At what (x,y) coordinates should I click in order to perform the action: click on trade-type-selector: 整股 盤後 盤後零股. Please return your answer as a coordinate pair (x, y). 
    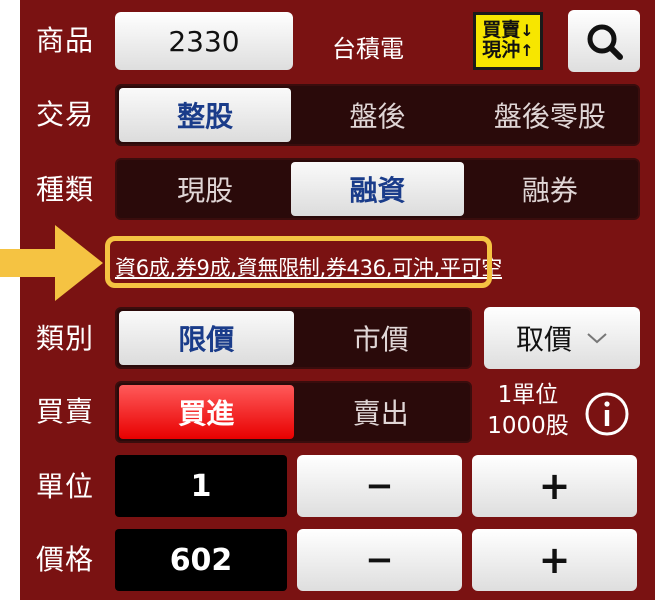
    Looking at the image, I should click on (377, 115).